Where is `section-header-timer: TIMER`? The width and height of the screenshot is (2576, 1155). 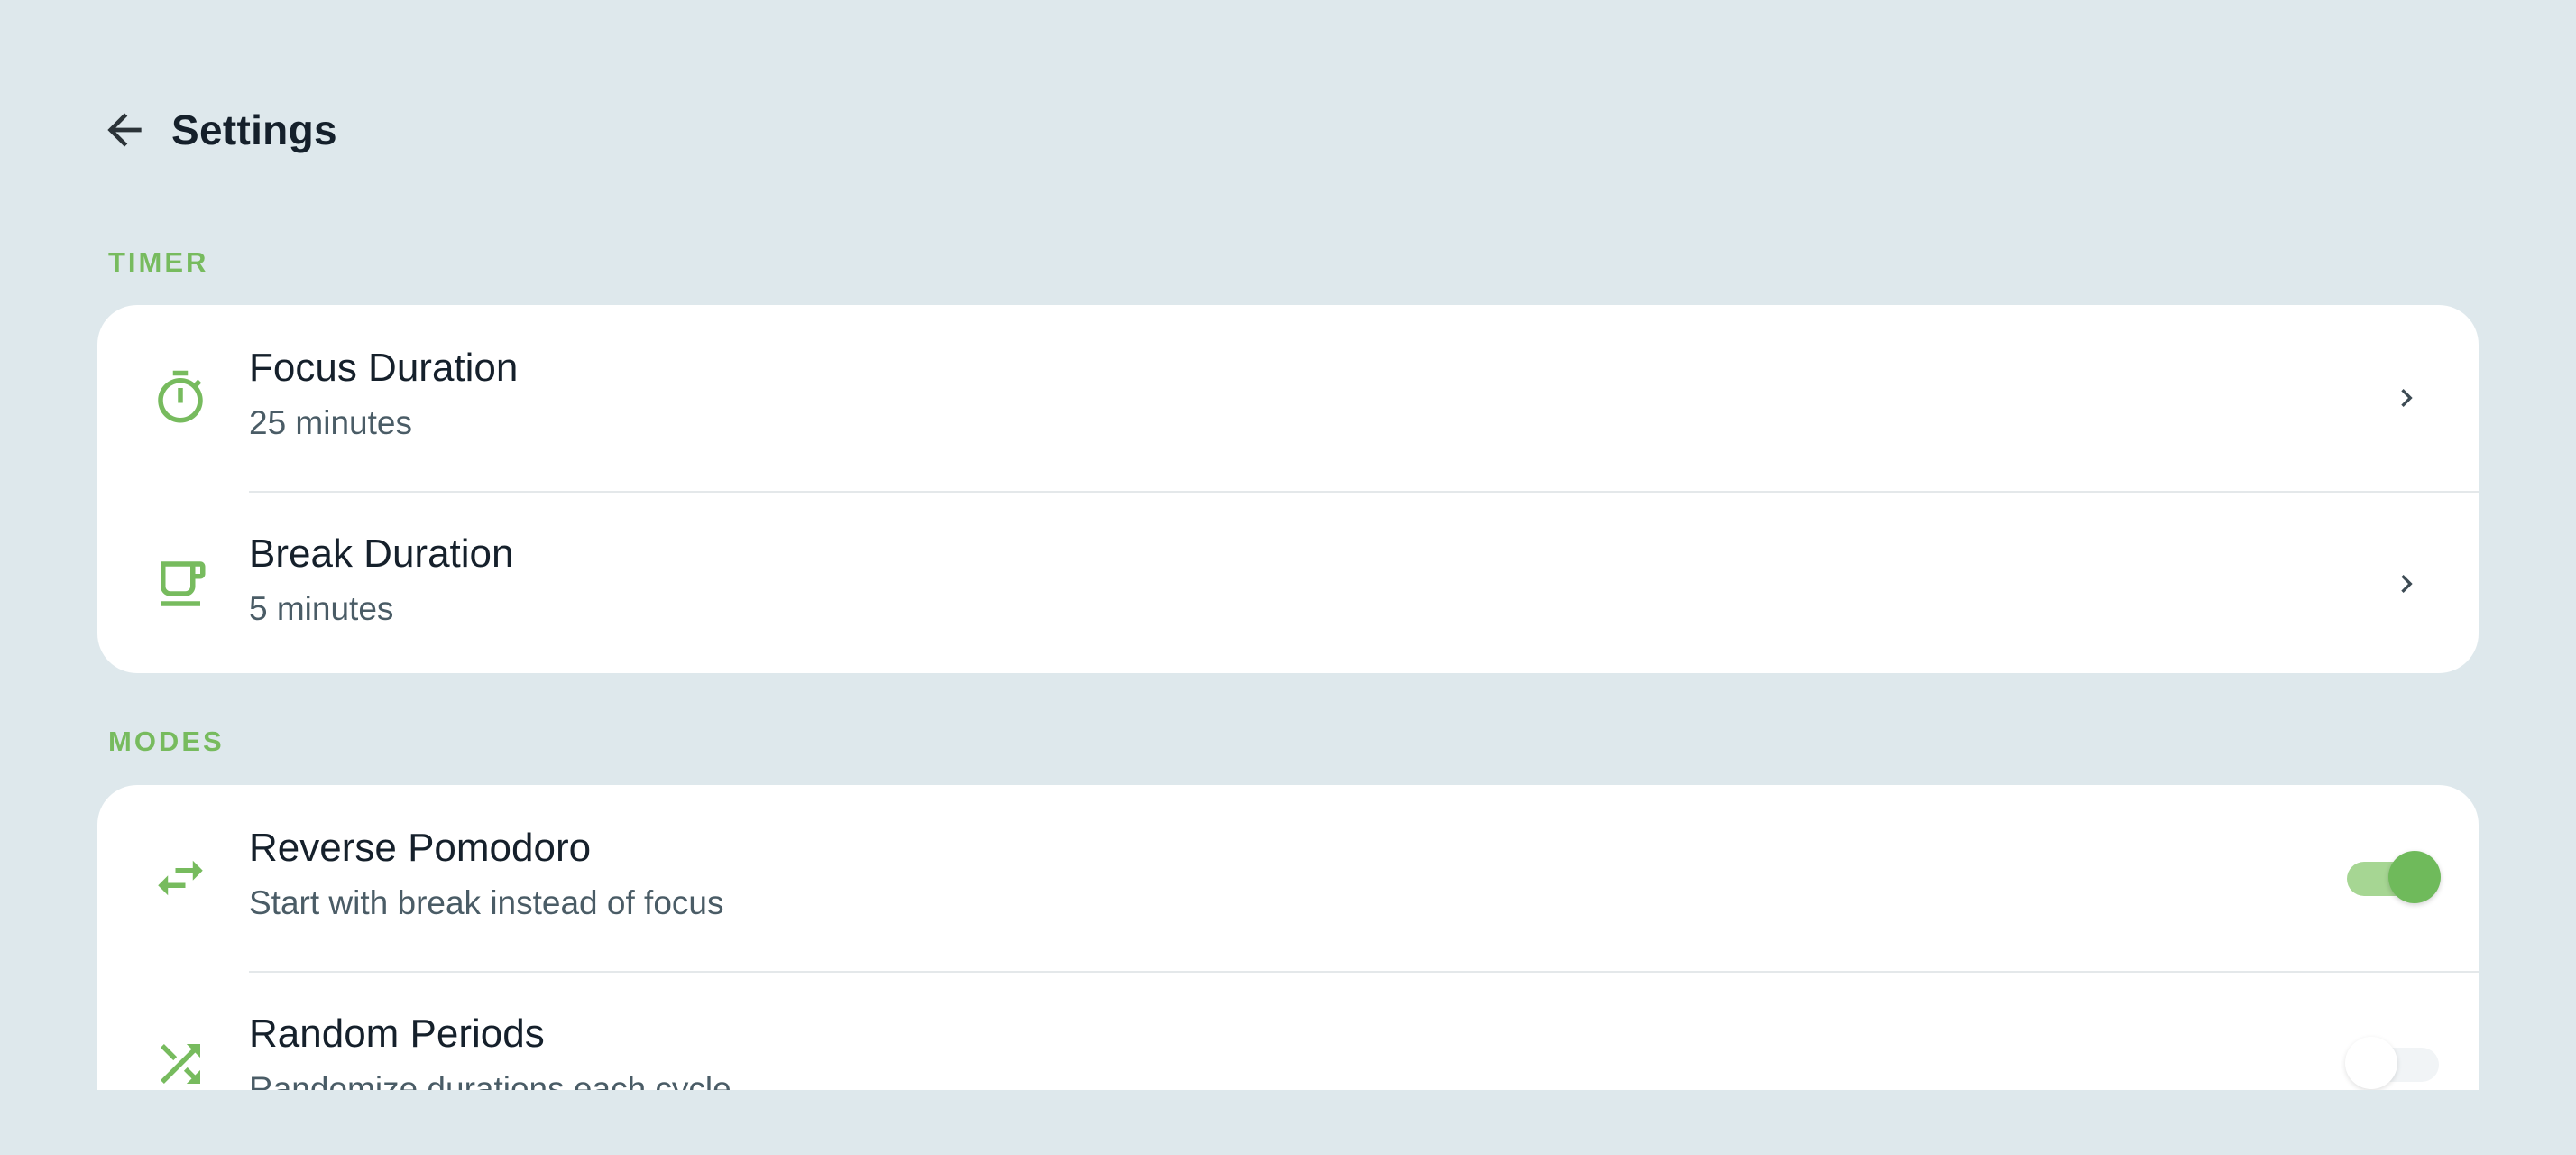
section-header-timer: TIMER is located at coordinates (158, 262).